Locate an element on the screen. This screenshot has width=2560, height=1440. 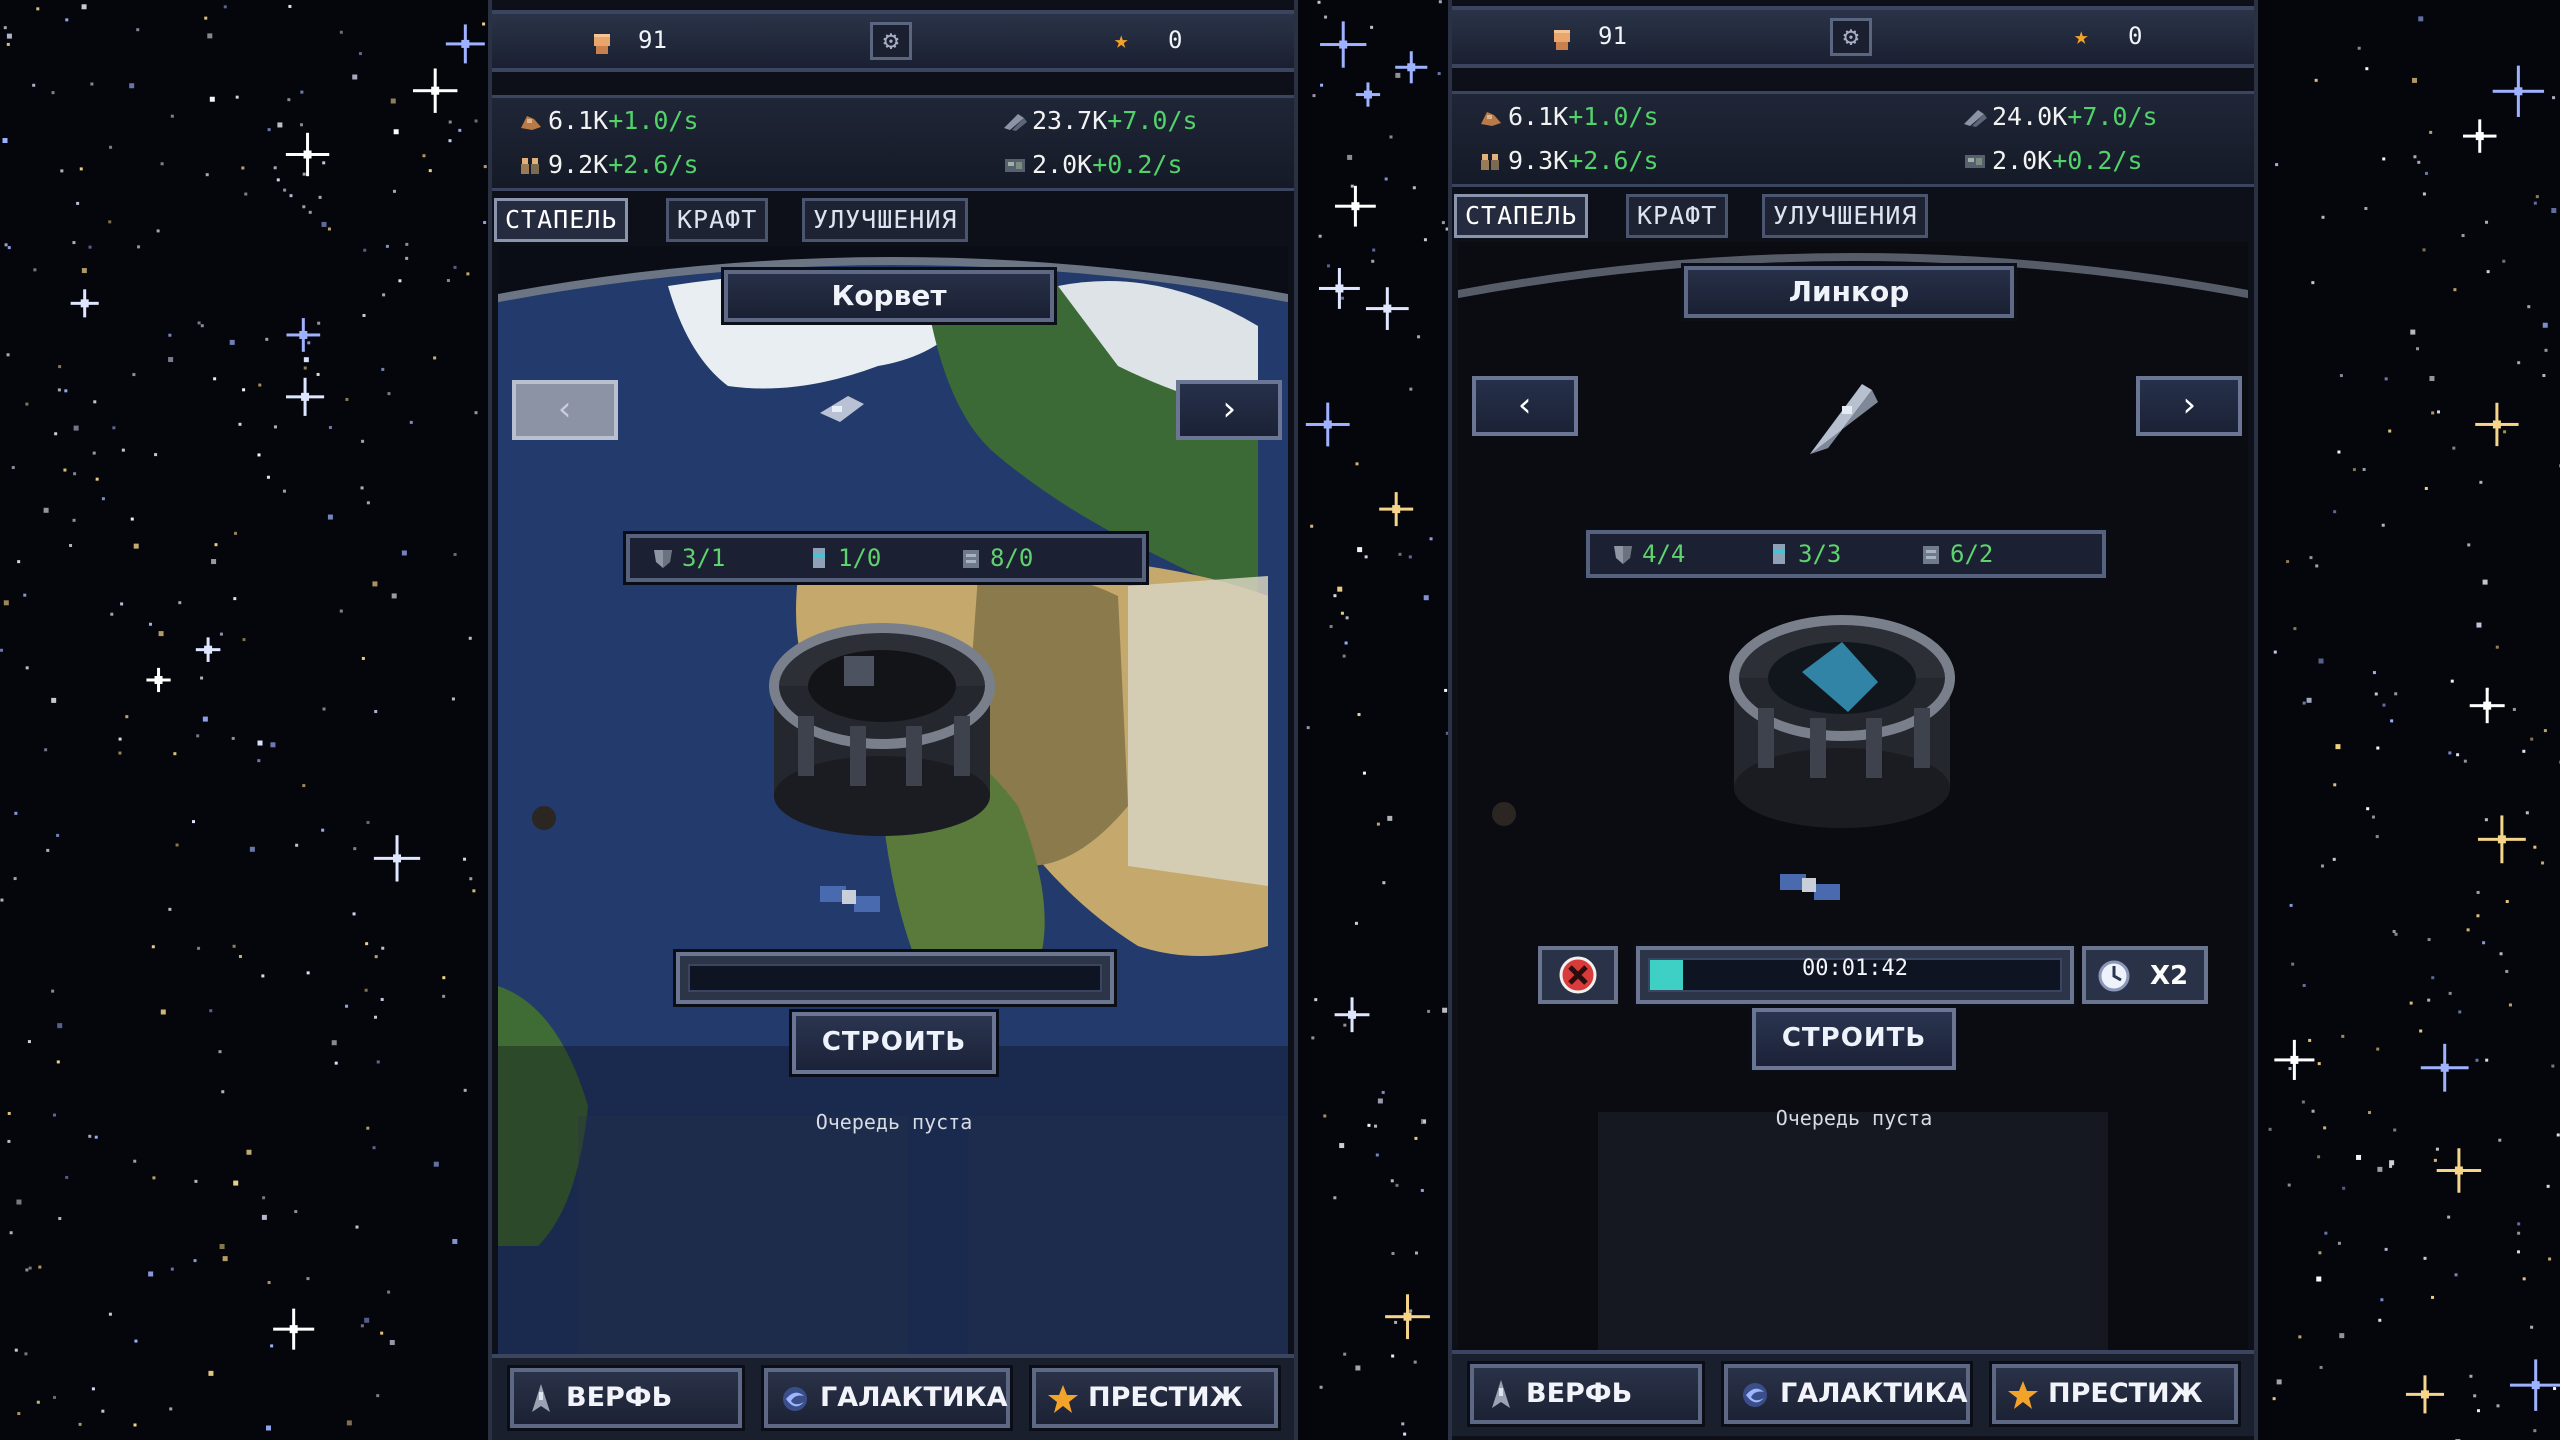
resource-crew: 9.3K+2.6/s is located at coordinates (1568, 160).